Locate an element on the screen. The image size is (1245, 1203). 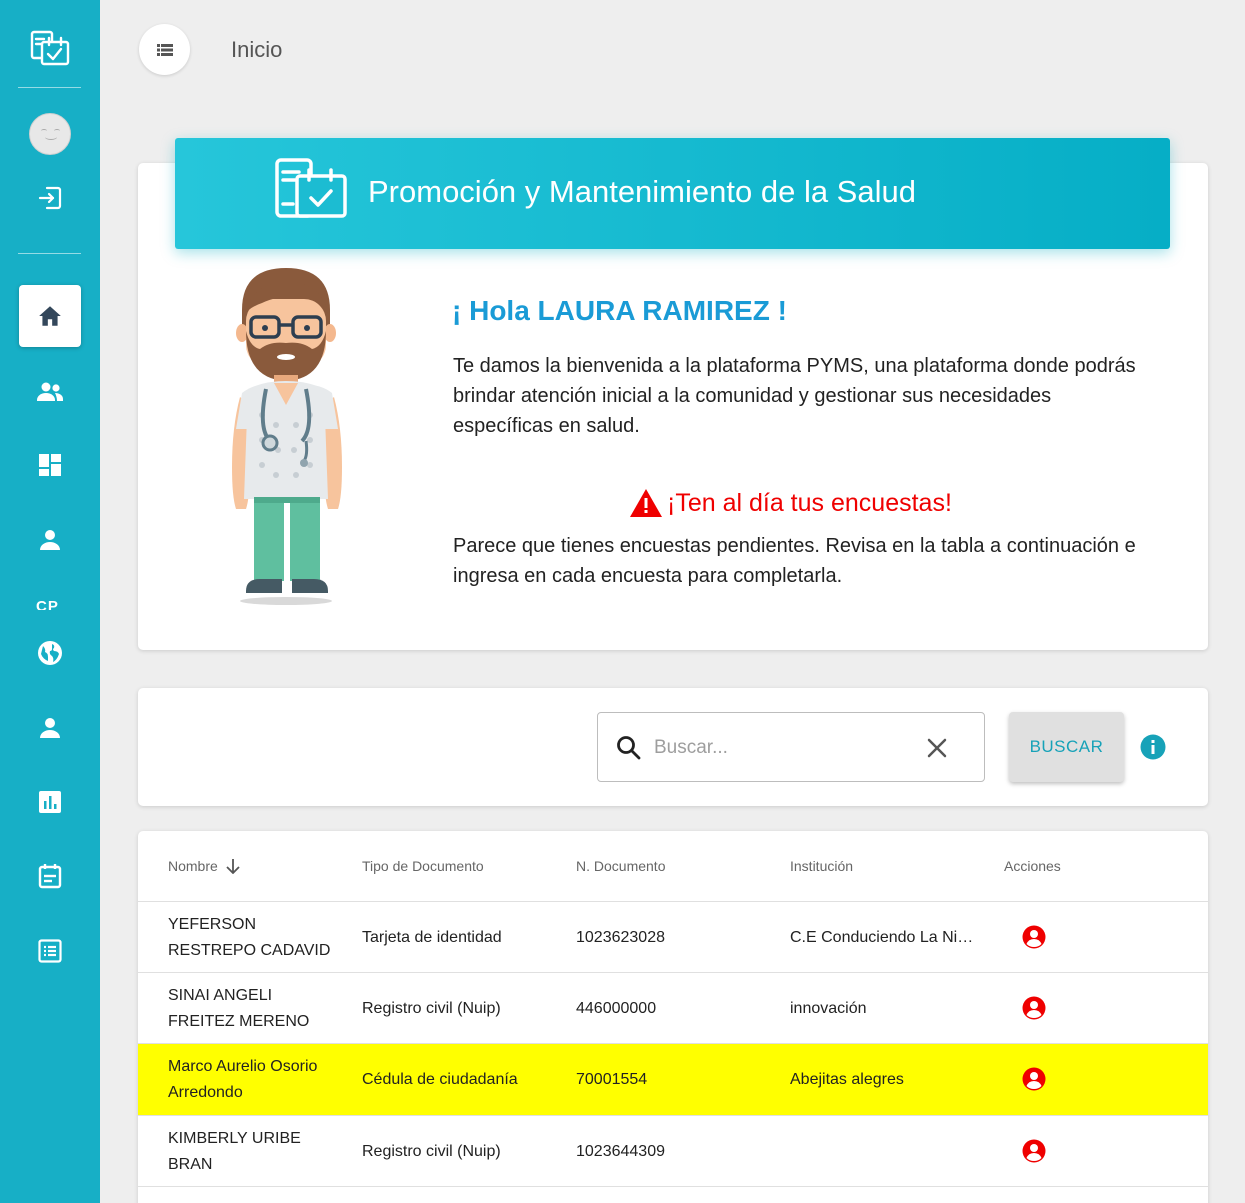
bar-chart-icon is located at coordinates (50, 802).